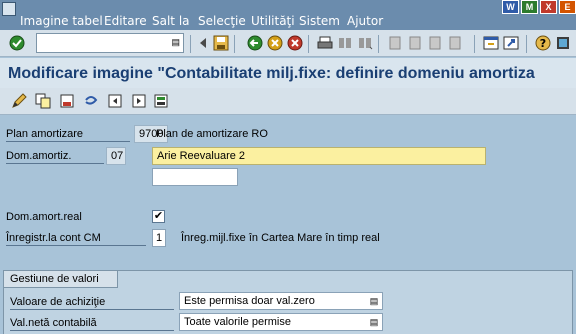 The height and width of the screenshot is (334, 576). What do you see at coordinates (273, 21) in the screenshot?
I see `menu-utilitati: Utilităţi` at bounding box center [273, 21].